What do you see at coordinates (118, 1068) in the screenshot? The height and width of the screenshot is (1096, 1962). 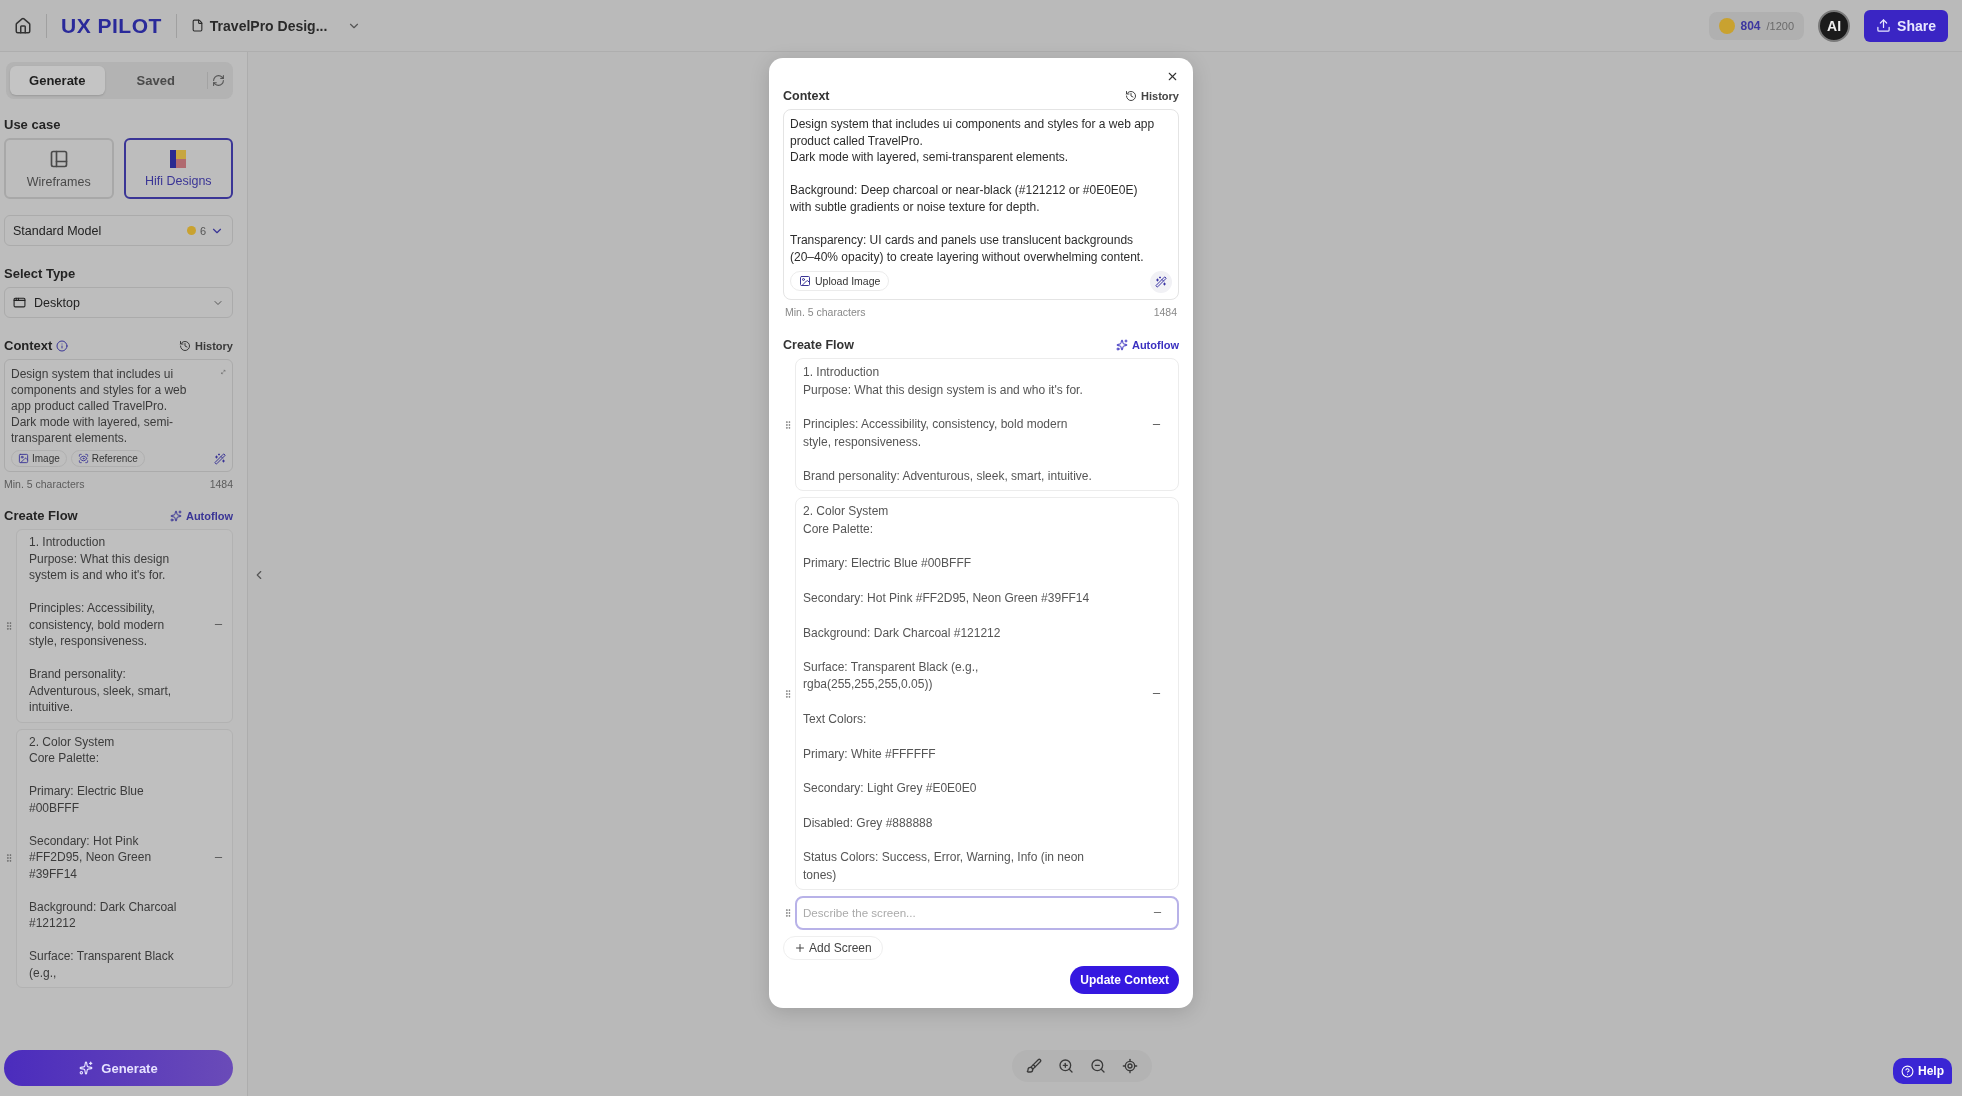 I see `generate-button: Generate` at bounding box center [118, 1068].